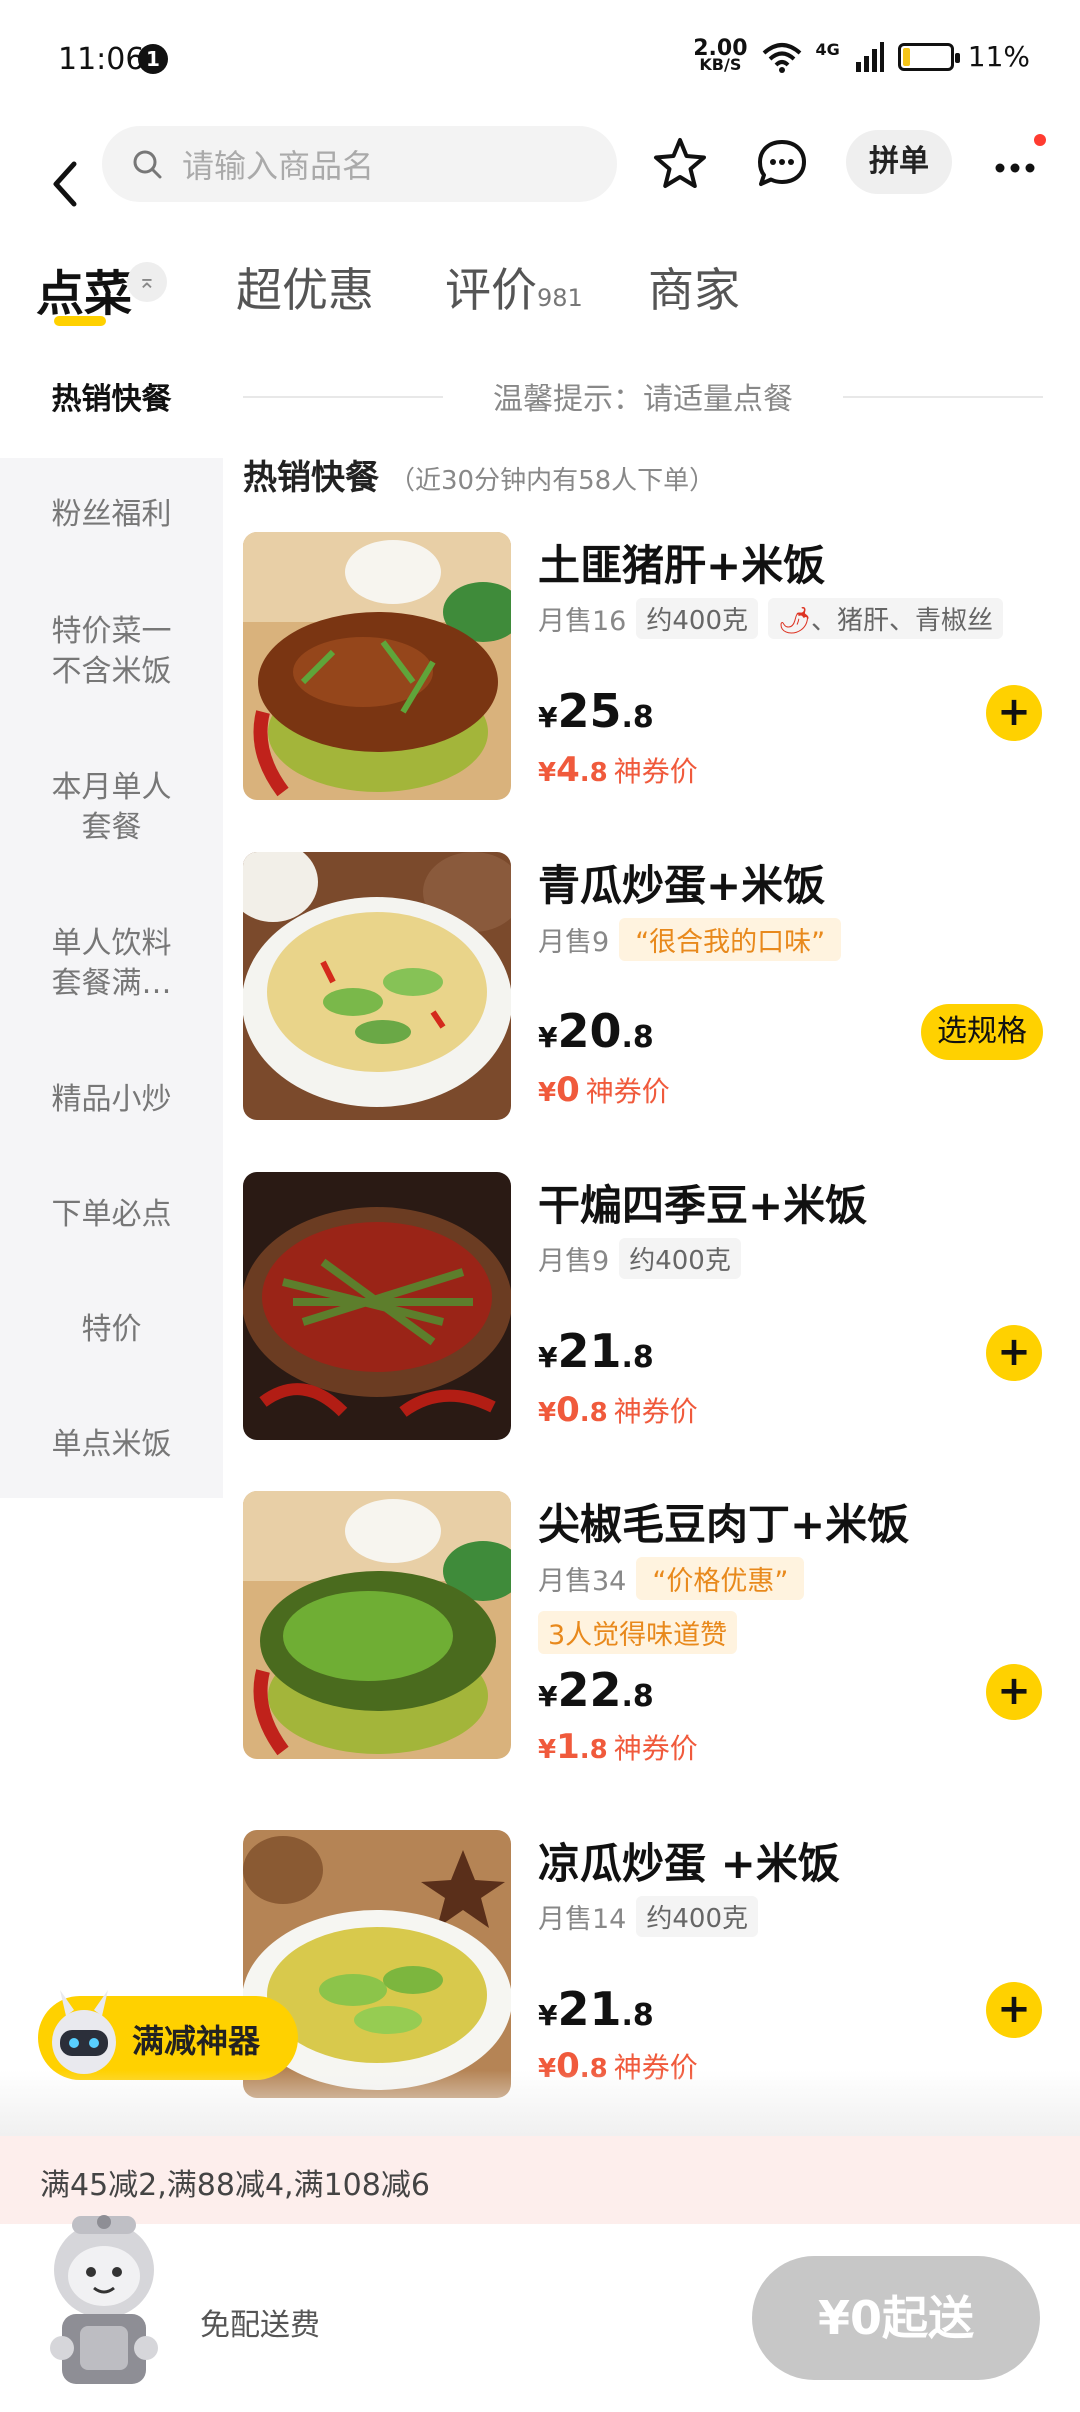  I want to click on price-int: 25, so click(589, 711).